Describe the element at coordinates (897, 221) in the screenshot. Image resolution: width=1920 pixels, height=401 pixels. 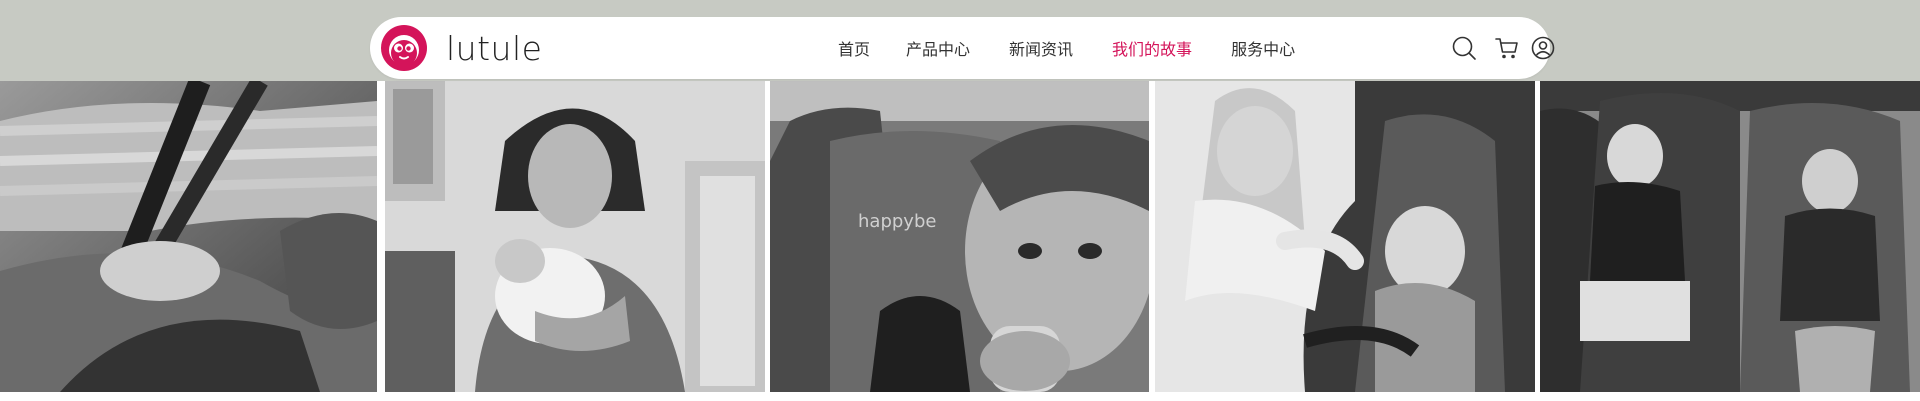
I see `seat-brand-label: happybe` at that location.